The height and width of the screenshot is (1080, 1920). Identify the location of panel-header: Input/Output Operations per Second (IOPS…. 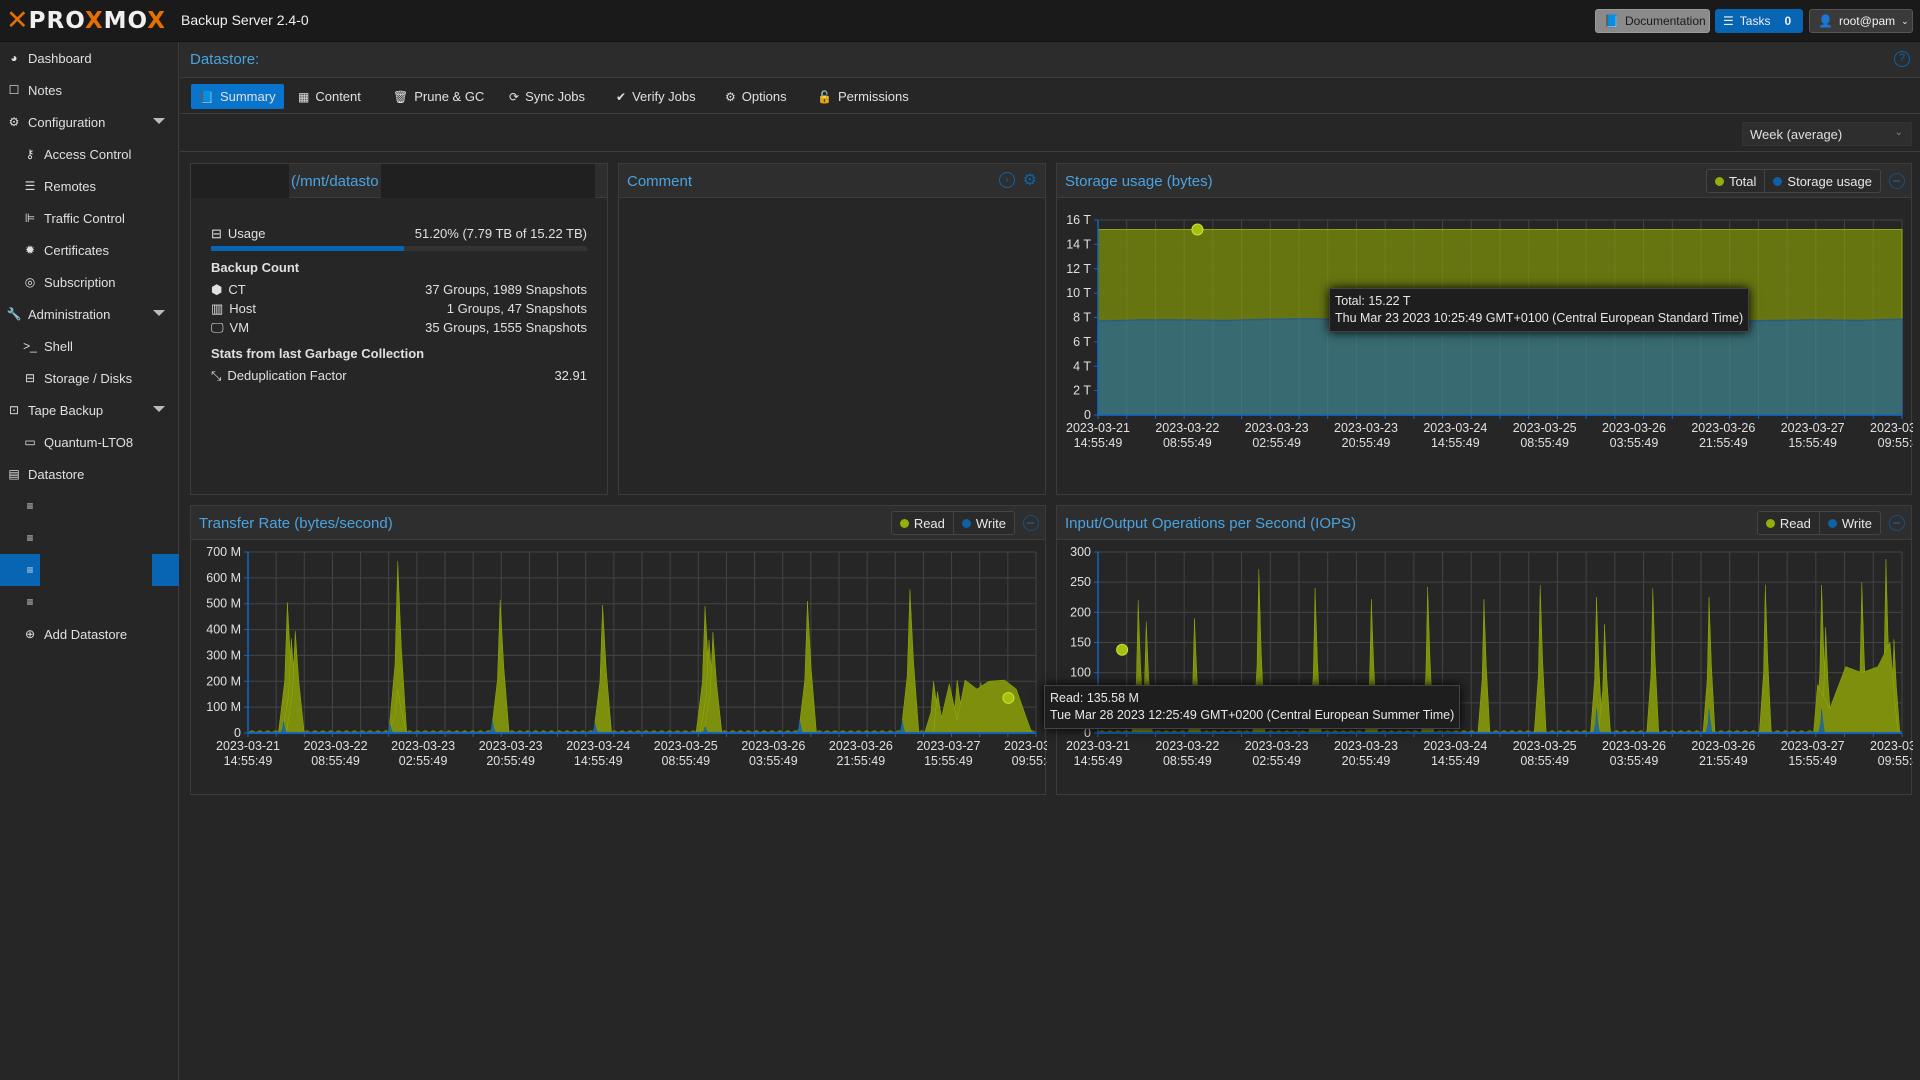
(1484, 523).